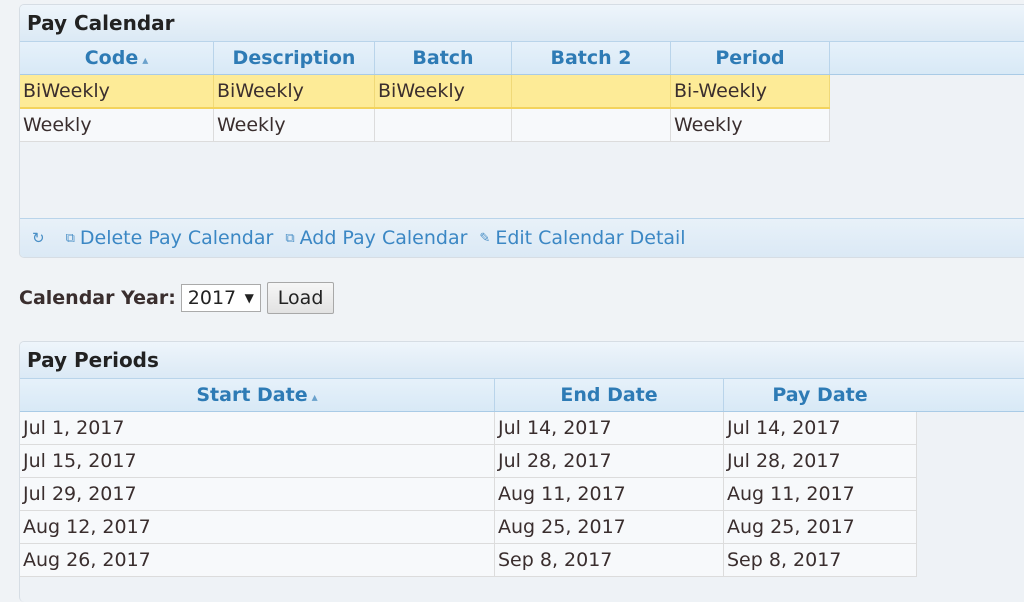 The image size is (1024, 602). What do you see at coordinates (257, 527) in the screenshot?
I see `cell-start-date: Aug 12, 2017` at bounding box center [257, 527].